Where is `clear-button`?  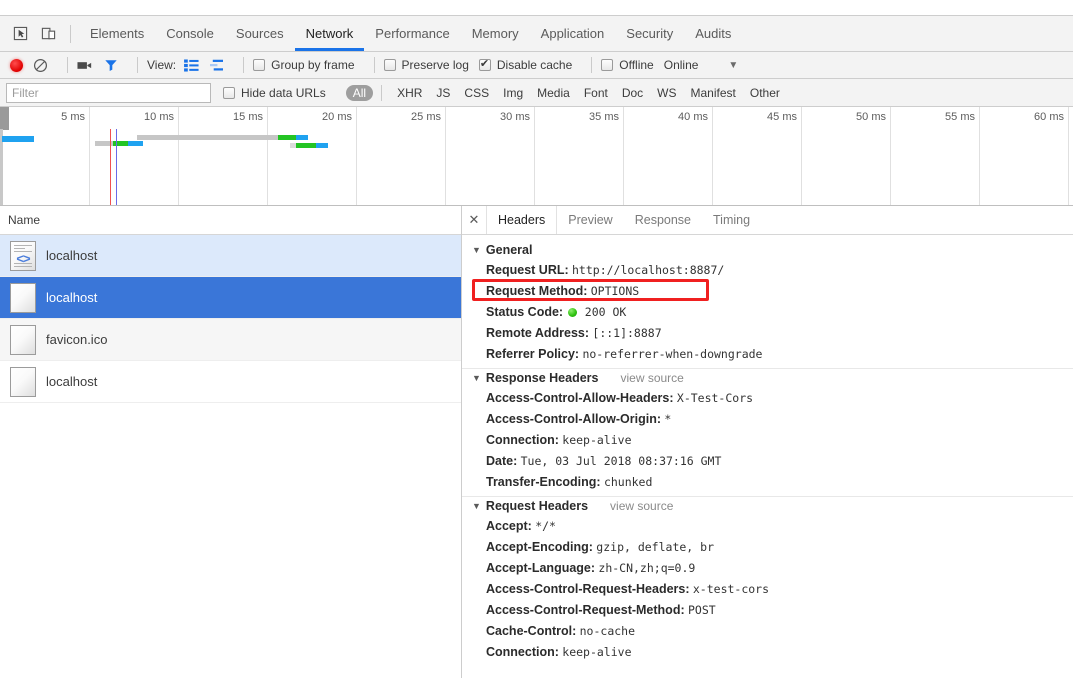
clear-button is located at coordinates (40, 65).